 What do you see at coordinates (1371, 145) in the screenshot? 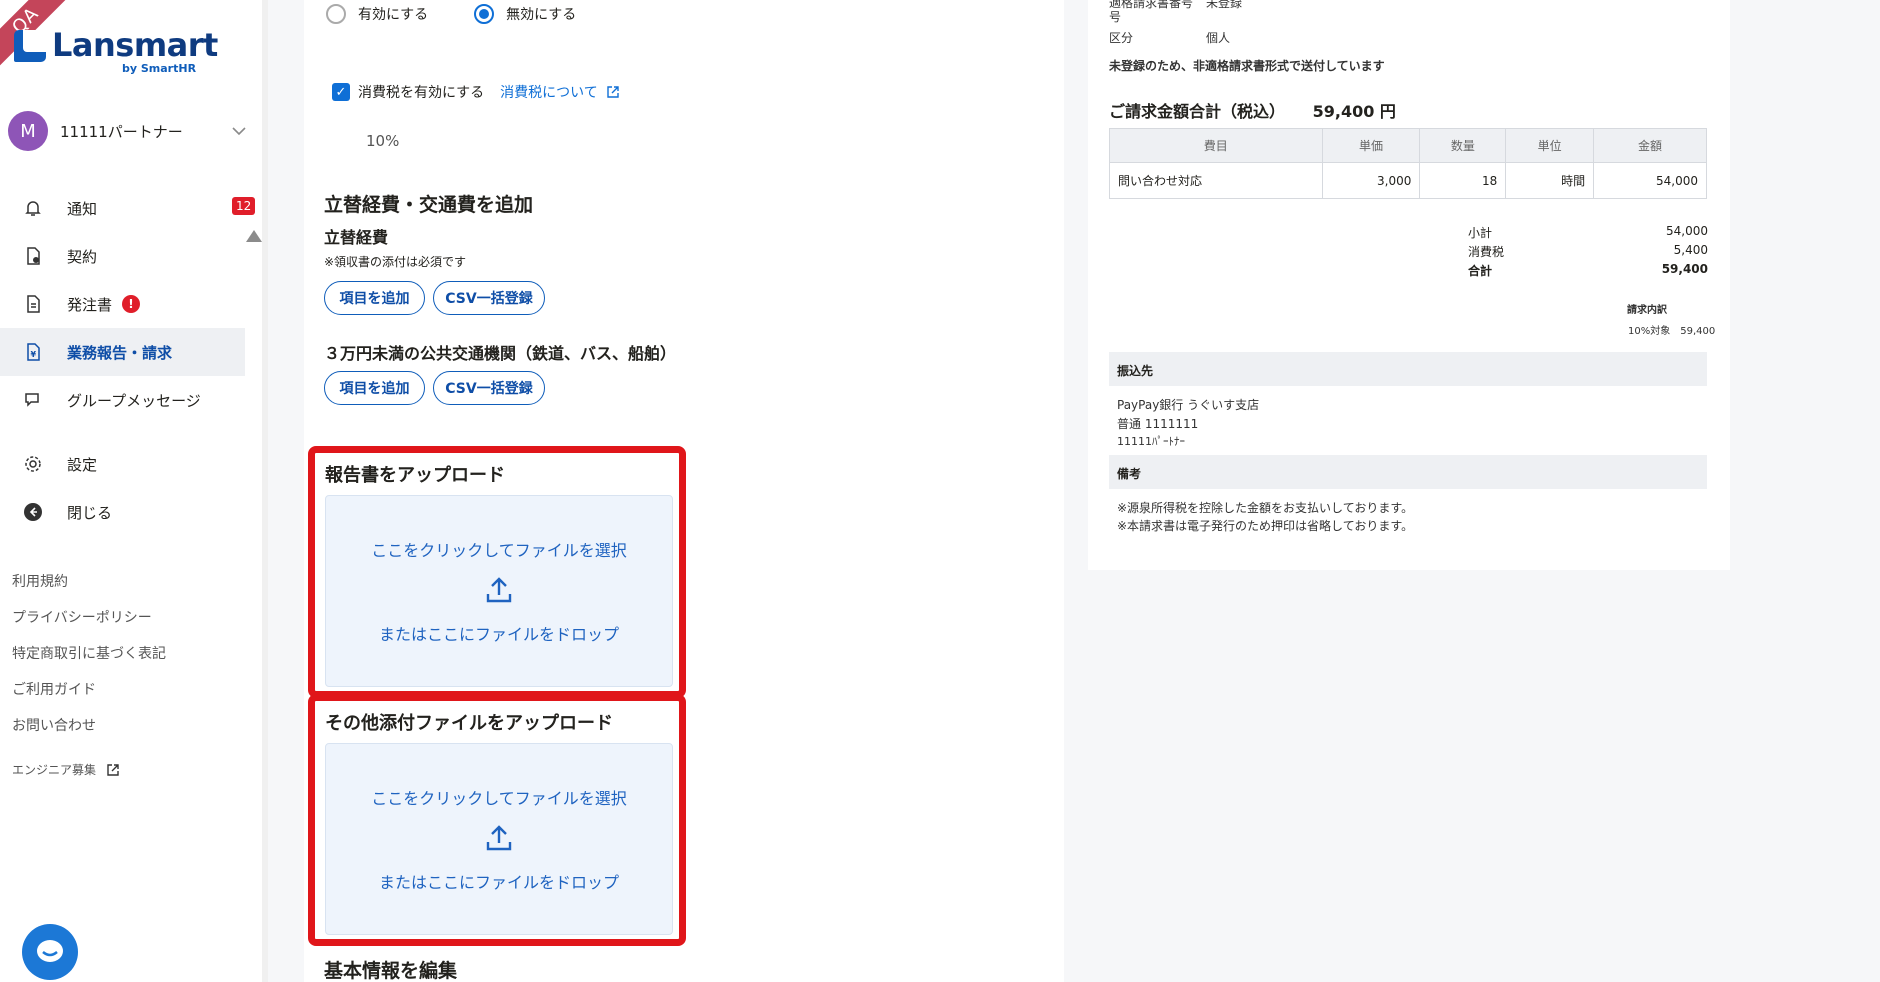
I see `col-header: 単価` at bounding box center [1371, 145].